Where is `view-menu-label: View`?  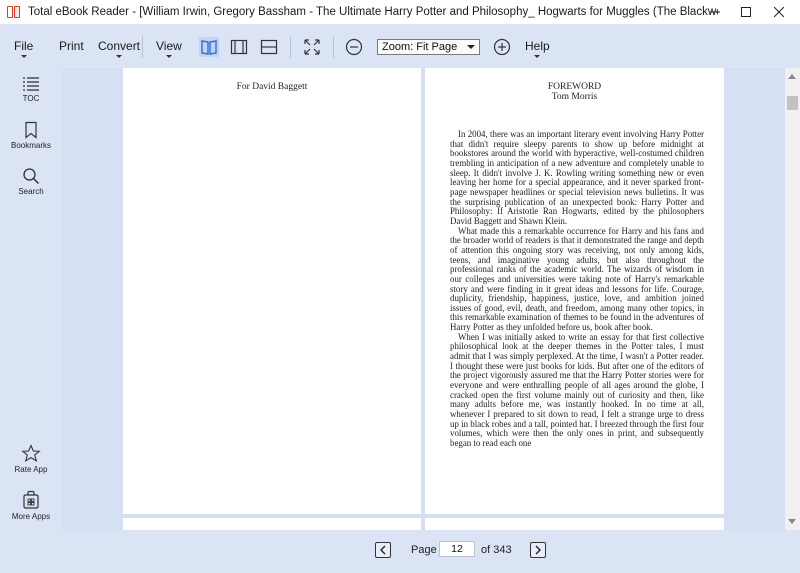
view-menu-label: View is located at coordinates (169, 46).